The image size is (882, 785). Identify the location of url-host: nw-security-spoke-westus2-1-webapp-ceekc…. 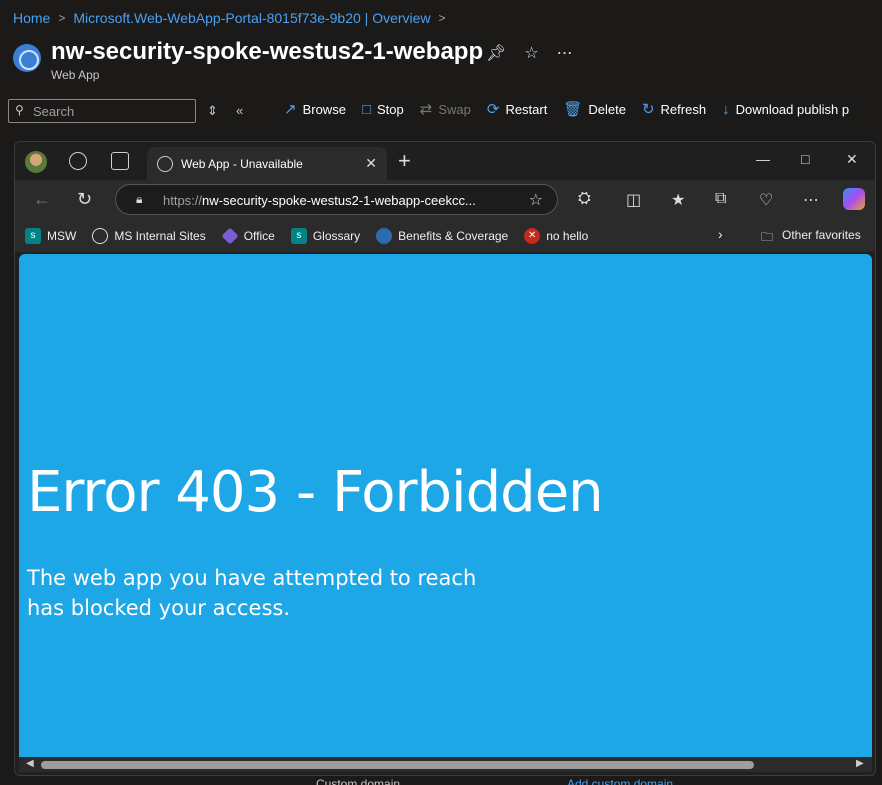
(339, 200).